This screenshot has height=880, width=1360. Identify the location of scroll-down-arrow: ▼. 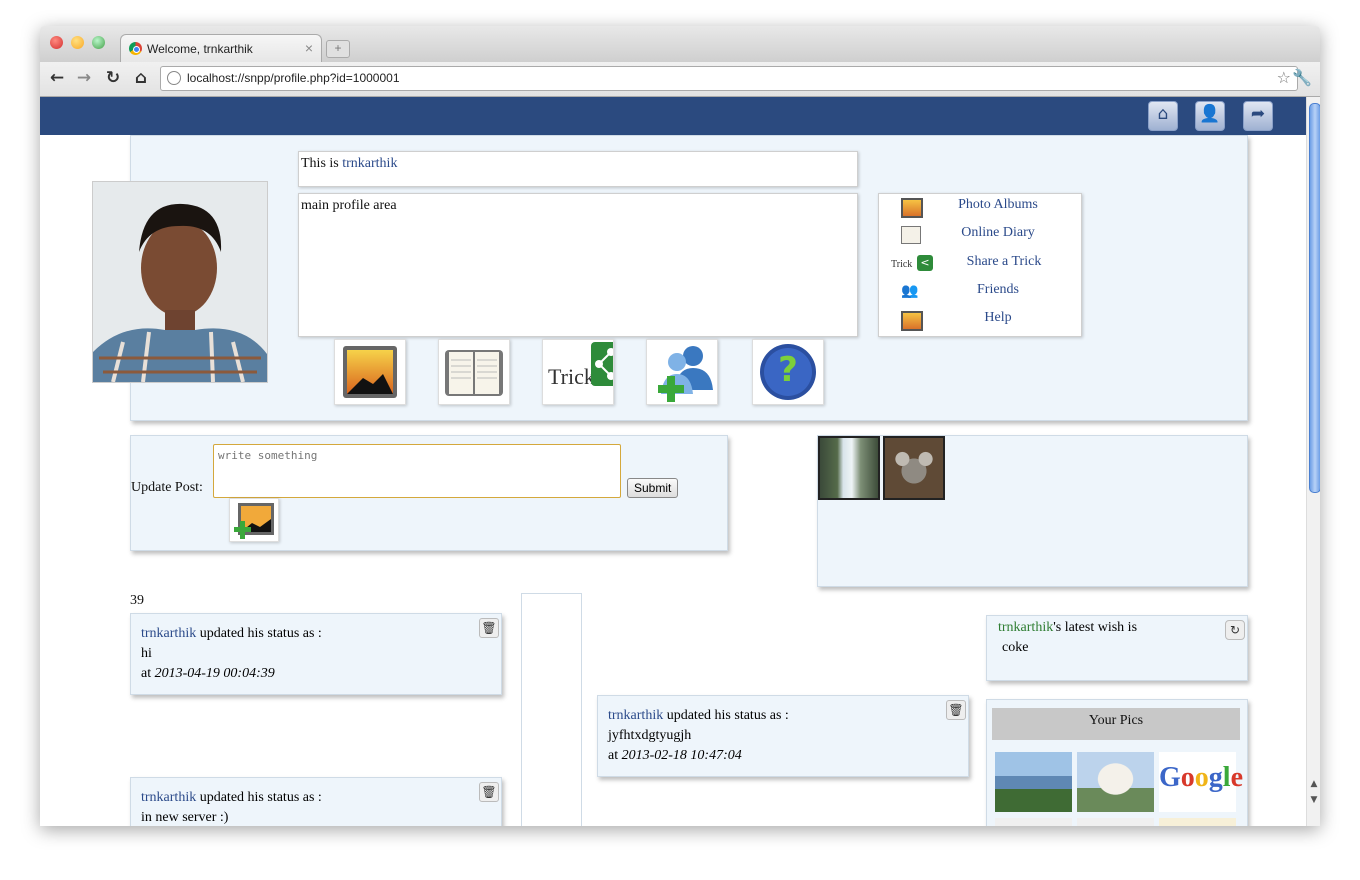
(1313, 800).